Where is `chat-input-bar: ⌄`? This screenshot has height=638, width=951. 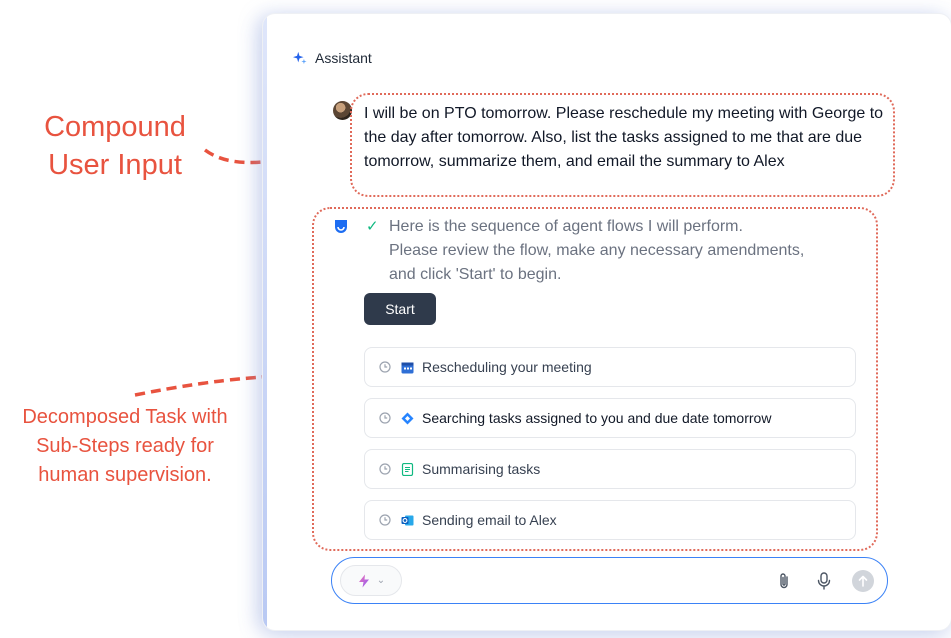
chat-input-bar: ⌄ is located at coordinates (609, 580).